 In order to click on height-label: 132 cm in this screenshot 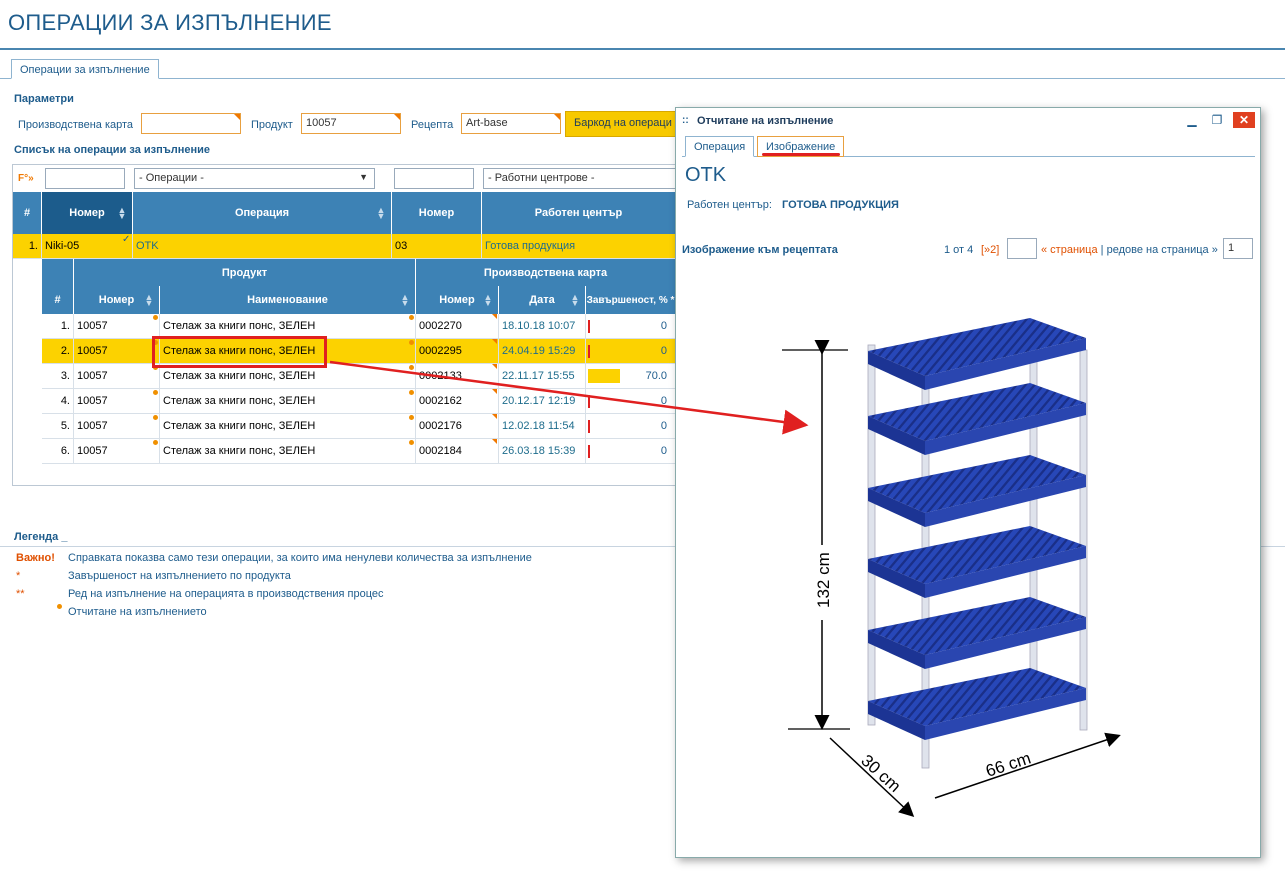, I will do `click(823, 580)`.